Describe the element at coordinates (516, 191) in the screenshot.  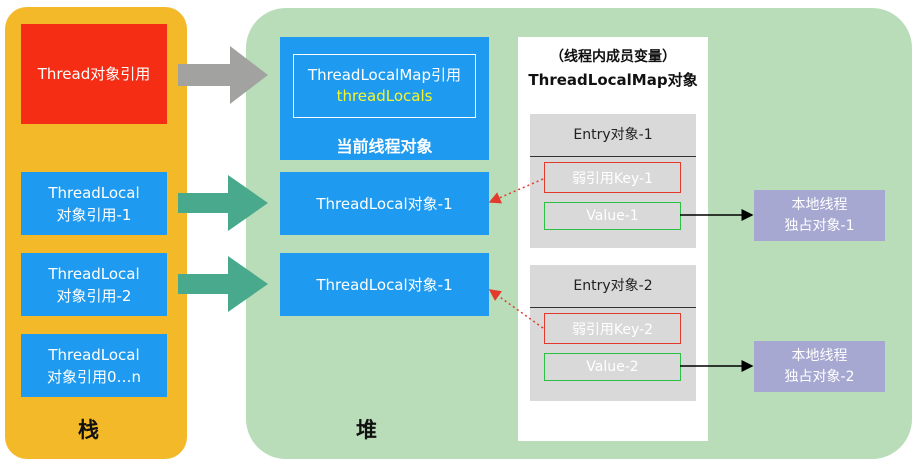
I see `weak-ref-1-arrow` at that location.